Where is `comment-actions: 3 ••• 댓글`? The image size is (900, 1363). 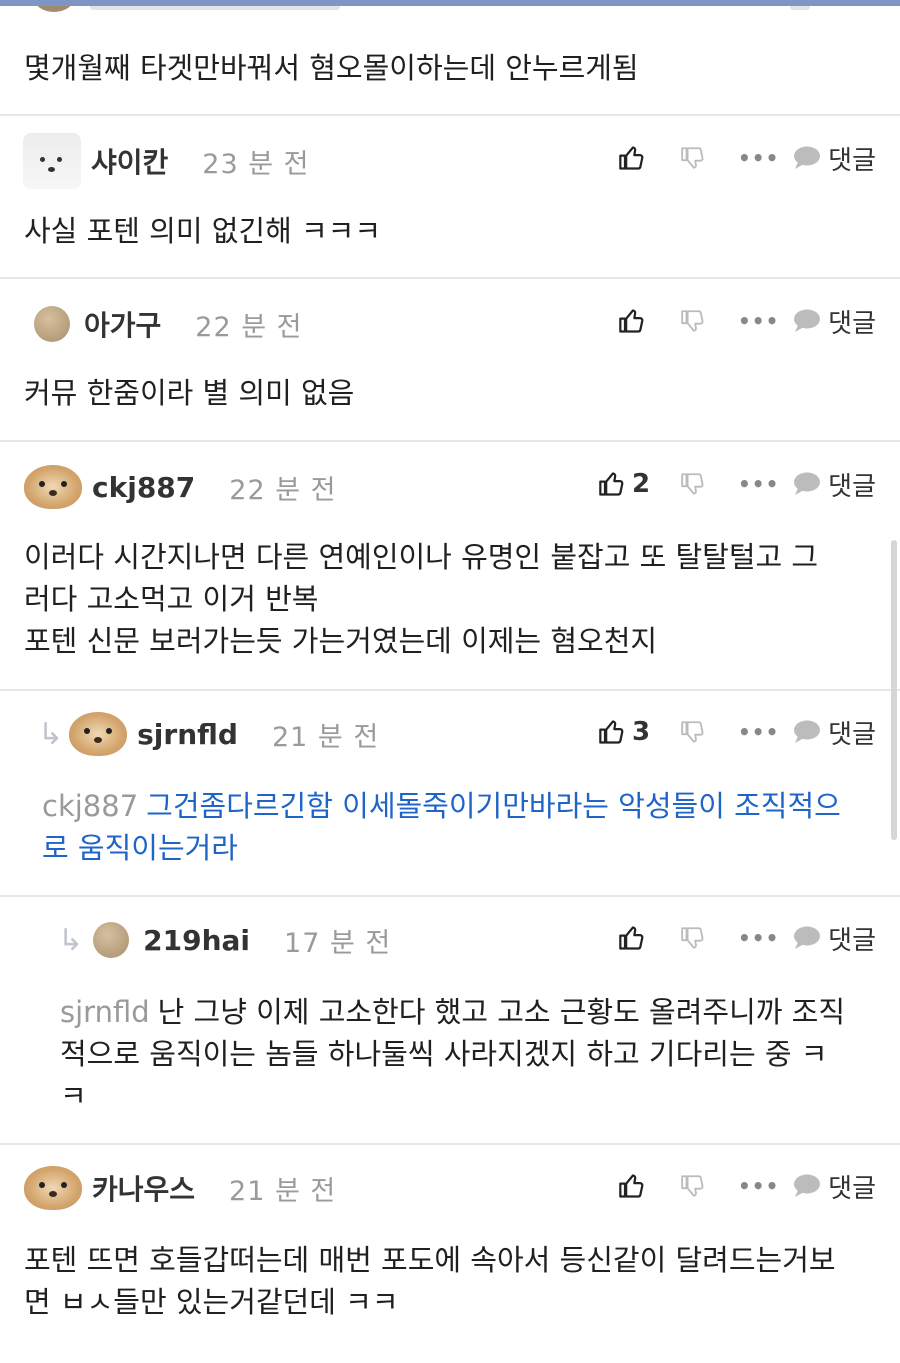 comment-actions: 3 ••• 댓글 is located at coordinates (737, 732).